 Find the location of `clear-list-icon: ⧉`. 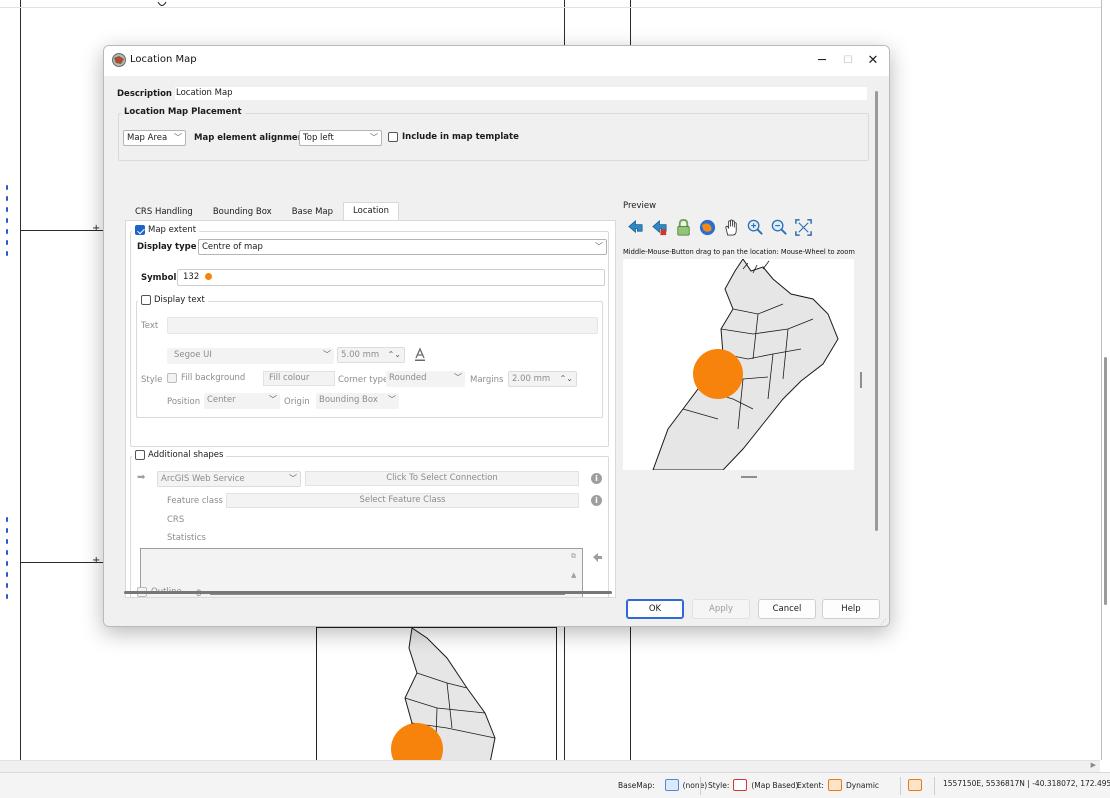

clear-list-icon: ⧉ is located at coordinates (573, 556).